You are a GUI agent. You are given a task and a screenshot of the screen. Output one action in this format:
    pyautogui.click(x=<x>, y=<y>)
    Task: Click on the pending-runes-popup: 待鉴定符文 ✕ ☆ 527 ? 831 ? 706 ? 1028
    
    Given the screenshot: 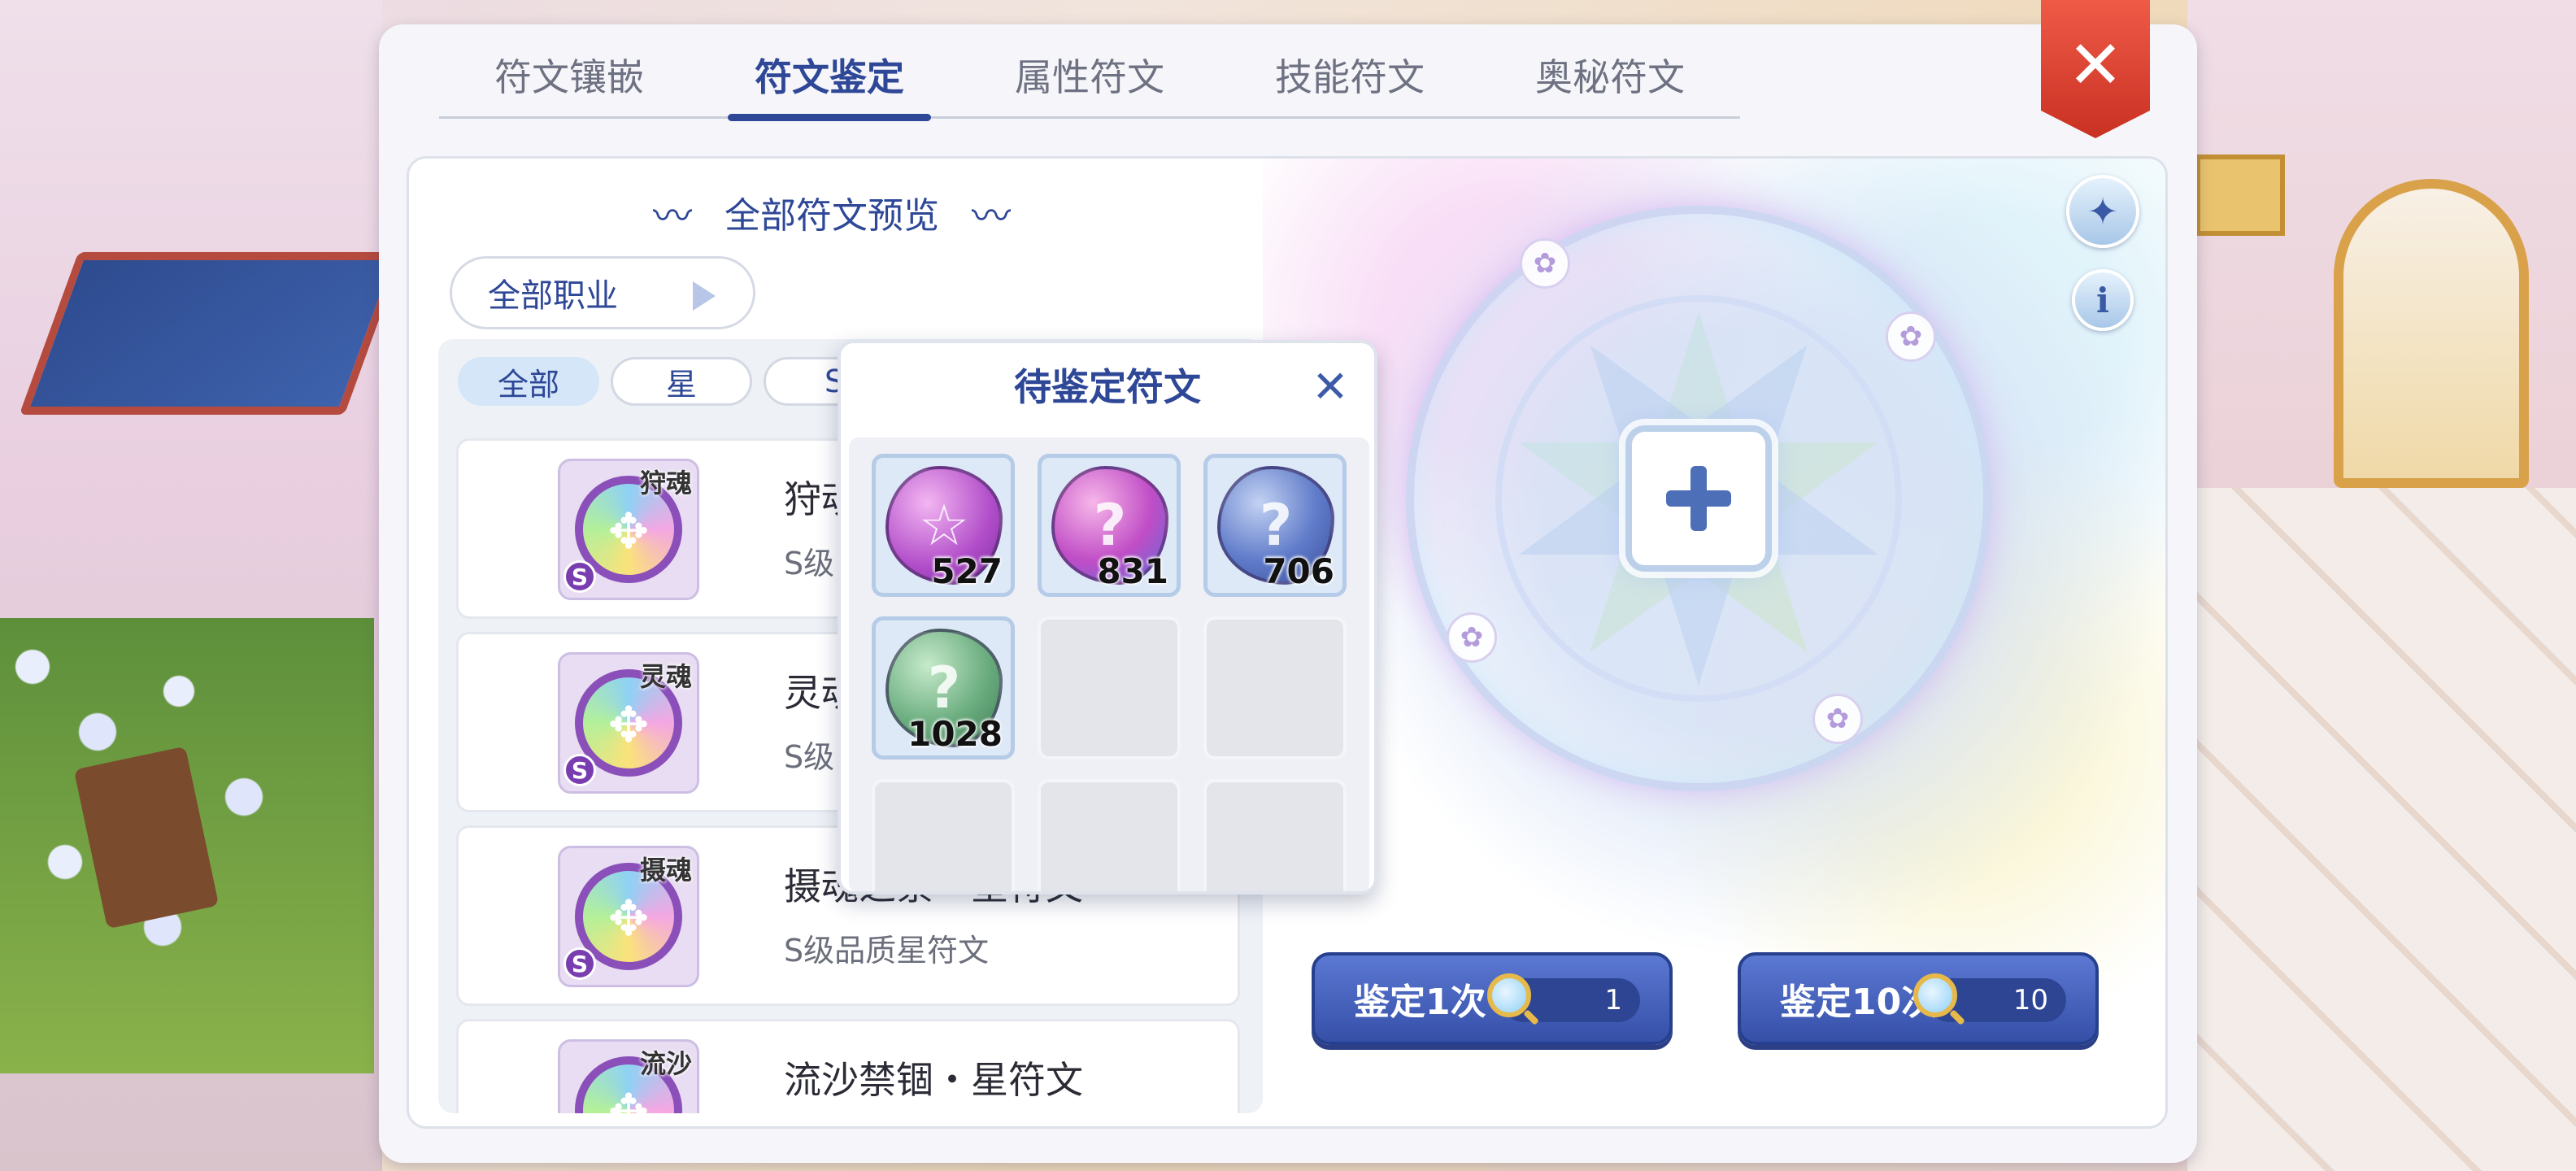 What is the action you would take?
    pyautogui.click(x=1107, y=618)
    